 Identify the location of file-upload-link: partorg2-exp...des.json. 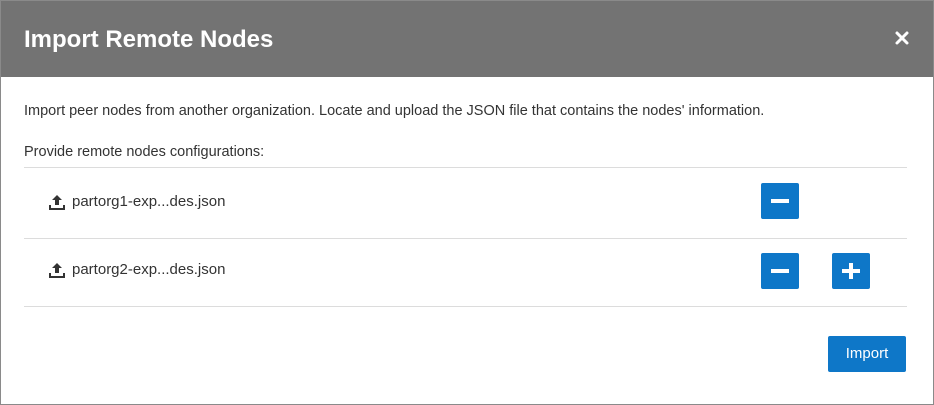
(136, 270).